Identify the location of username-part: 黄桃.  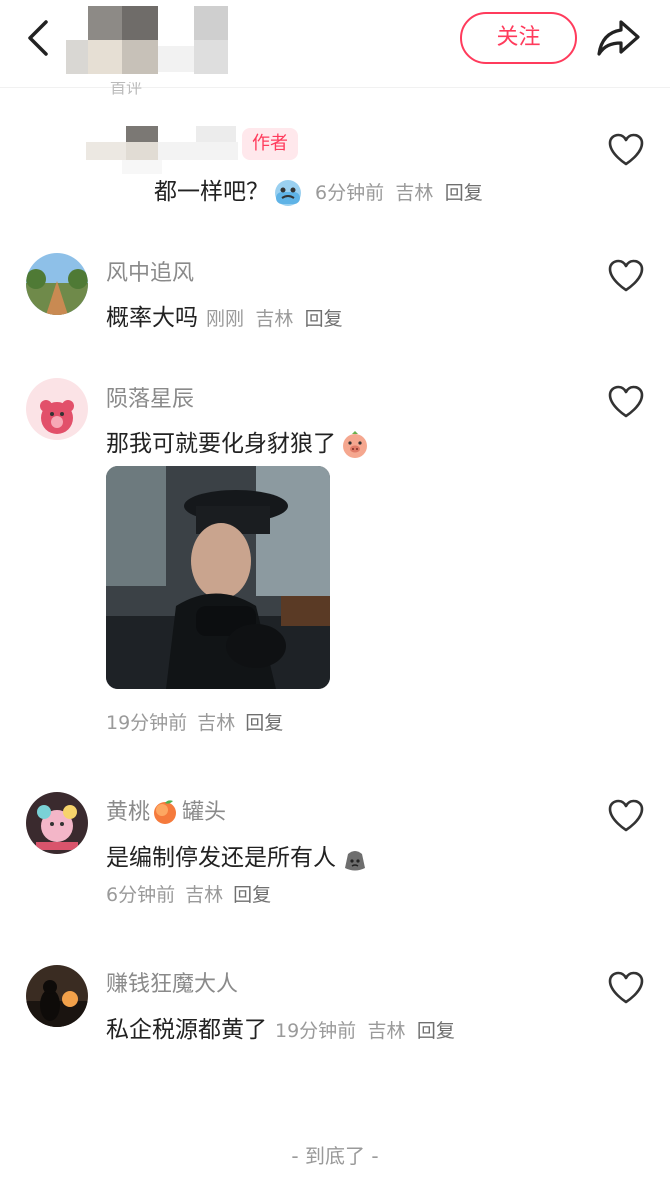
(128, 812).